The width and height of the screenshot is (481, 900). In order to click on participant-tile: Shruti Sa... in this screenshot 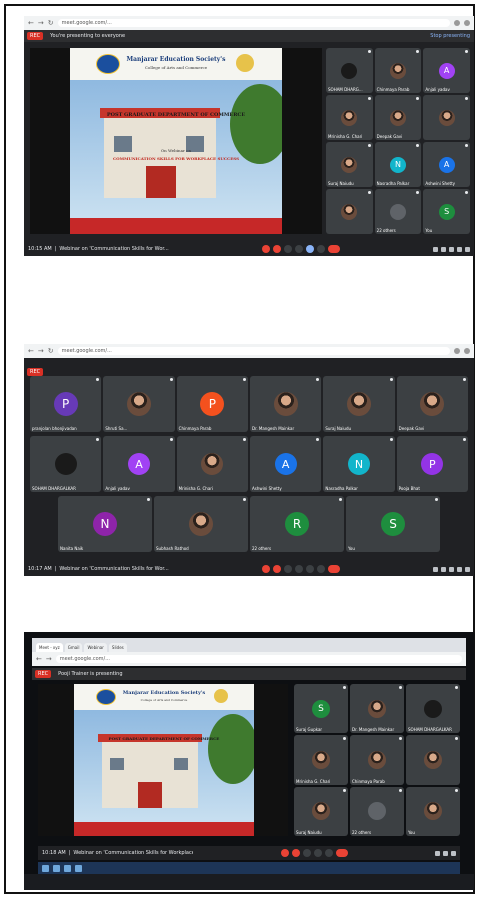, I will do `click(139, 404)`.